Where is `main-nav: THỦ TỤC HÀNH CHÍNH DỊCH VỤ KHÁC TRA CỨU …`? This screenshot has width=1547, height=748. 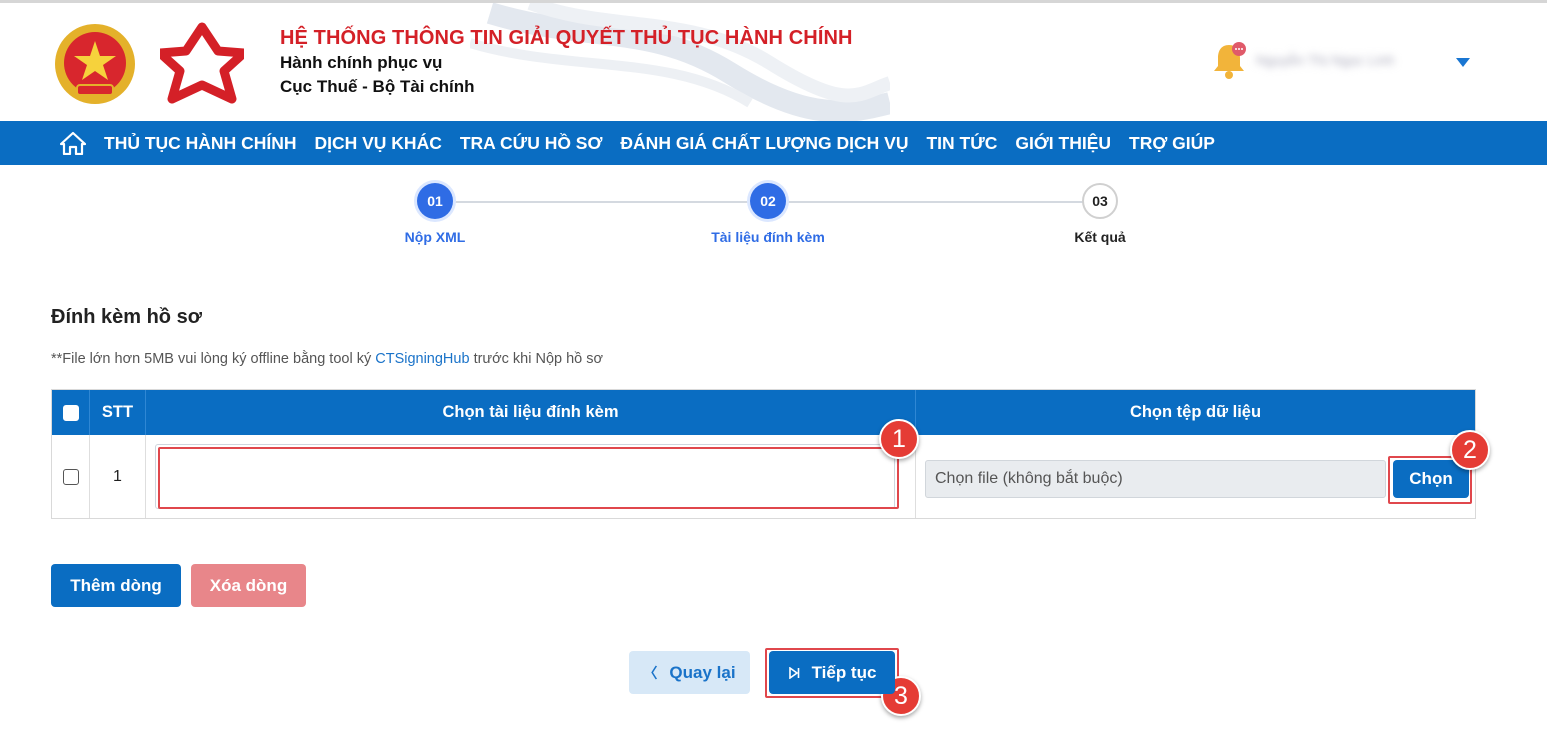
main-nav: THỦ TỤC HÀNH CHÍNH DỊCH VỤ KHÁC TRA CỨU … is located at coordinates (773, 143).